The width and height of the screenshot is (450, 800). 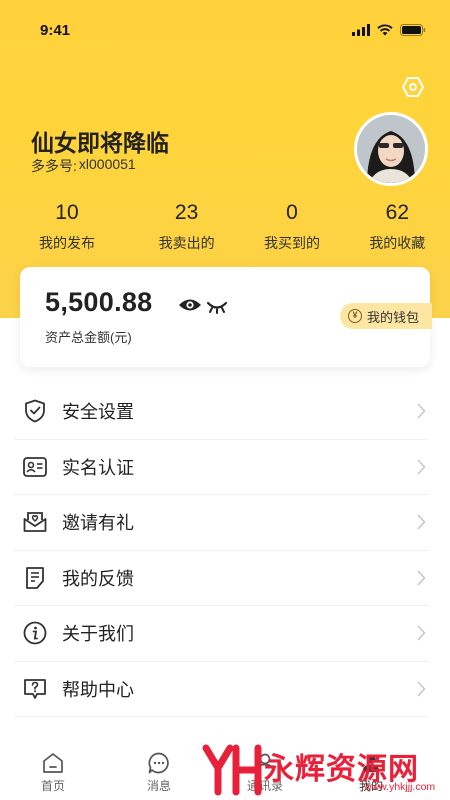 What do you see at coordinates (99, 302) in the screenshot?
I see `balance-amount: 5,500.88` at bounding box center [99, 302].